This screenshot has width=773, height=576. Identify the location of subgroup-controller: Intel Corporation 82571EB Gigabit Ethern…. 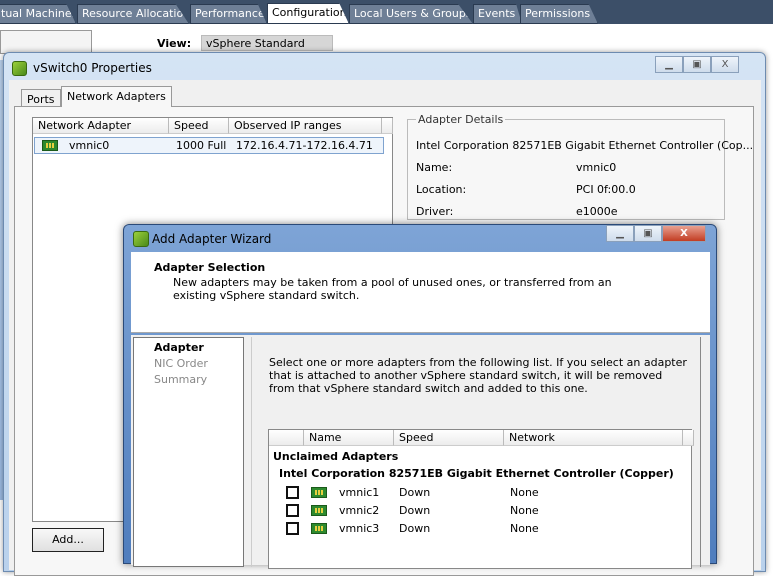
(476, 473).